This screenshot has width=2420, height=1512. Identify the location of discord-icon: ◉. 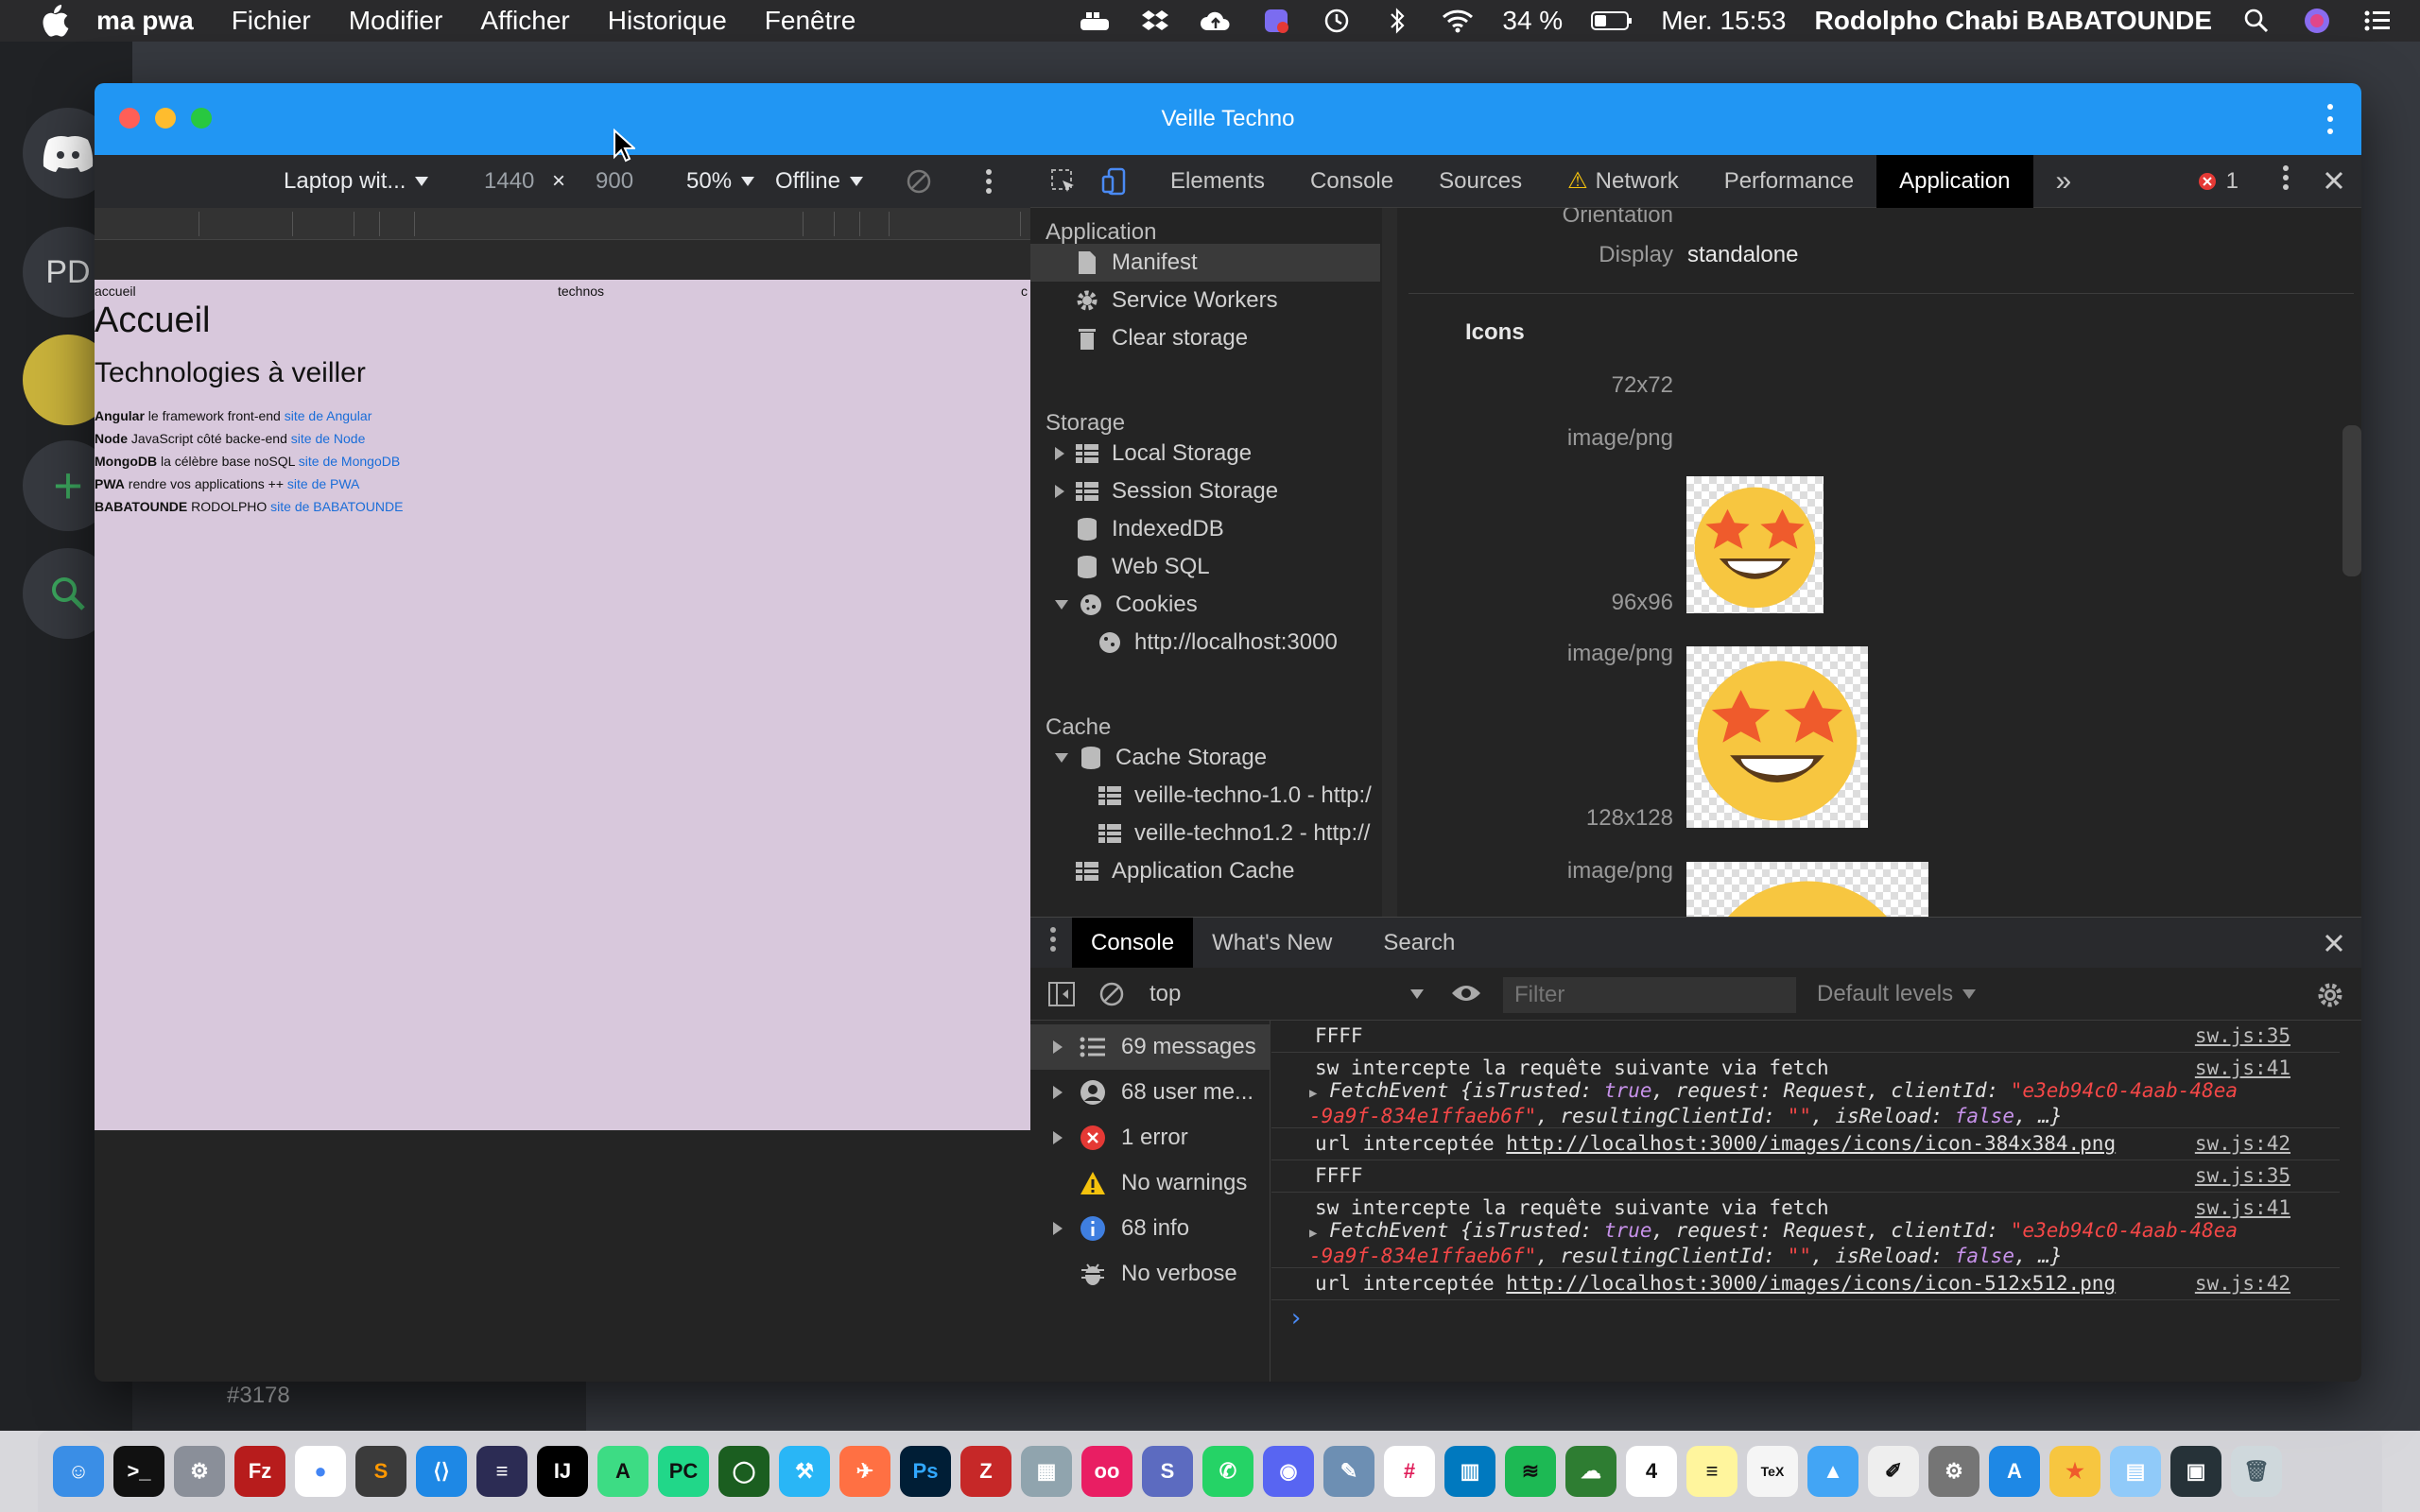
(1288, 1471).